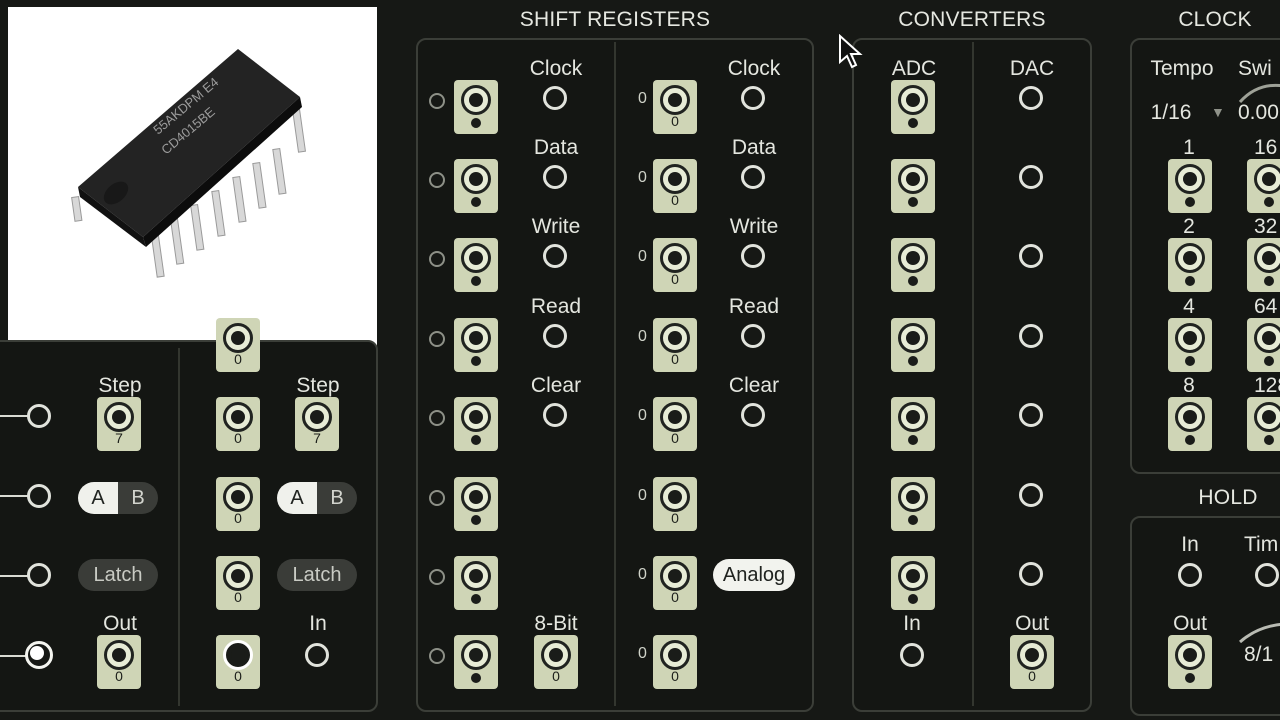  I want to click on tempo-dropdown-icon: ▼, so click(1218, 112).